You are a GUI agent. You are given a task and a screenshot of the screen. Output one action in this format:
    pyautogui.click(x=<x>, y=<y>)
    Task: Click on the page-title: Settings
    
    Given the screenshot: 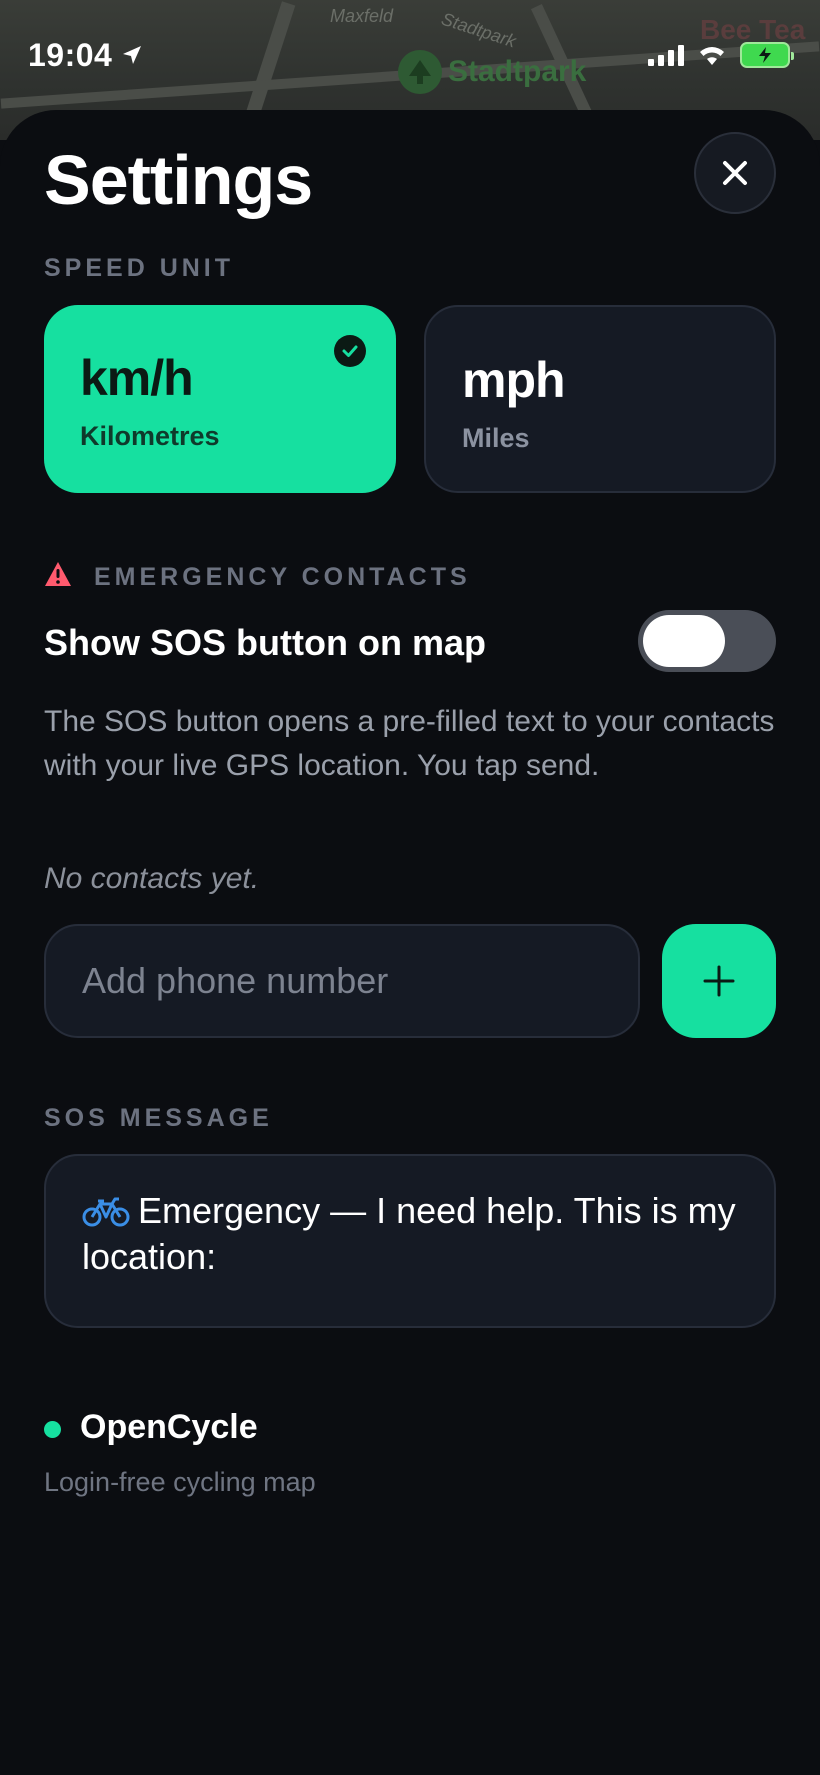 What is the action you would take?
    pyautogui.click(x=178, y=180)
    